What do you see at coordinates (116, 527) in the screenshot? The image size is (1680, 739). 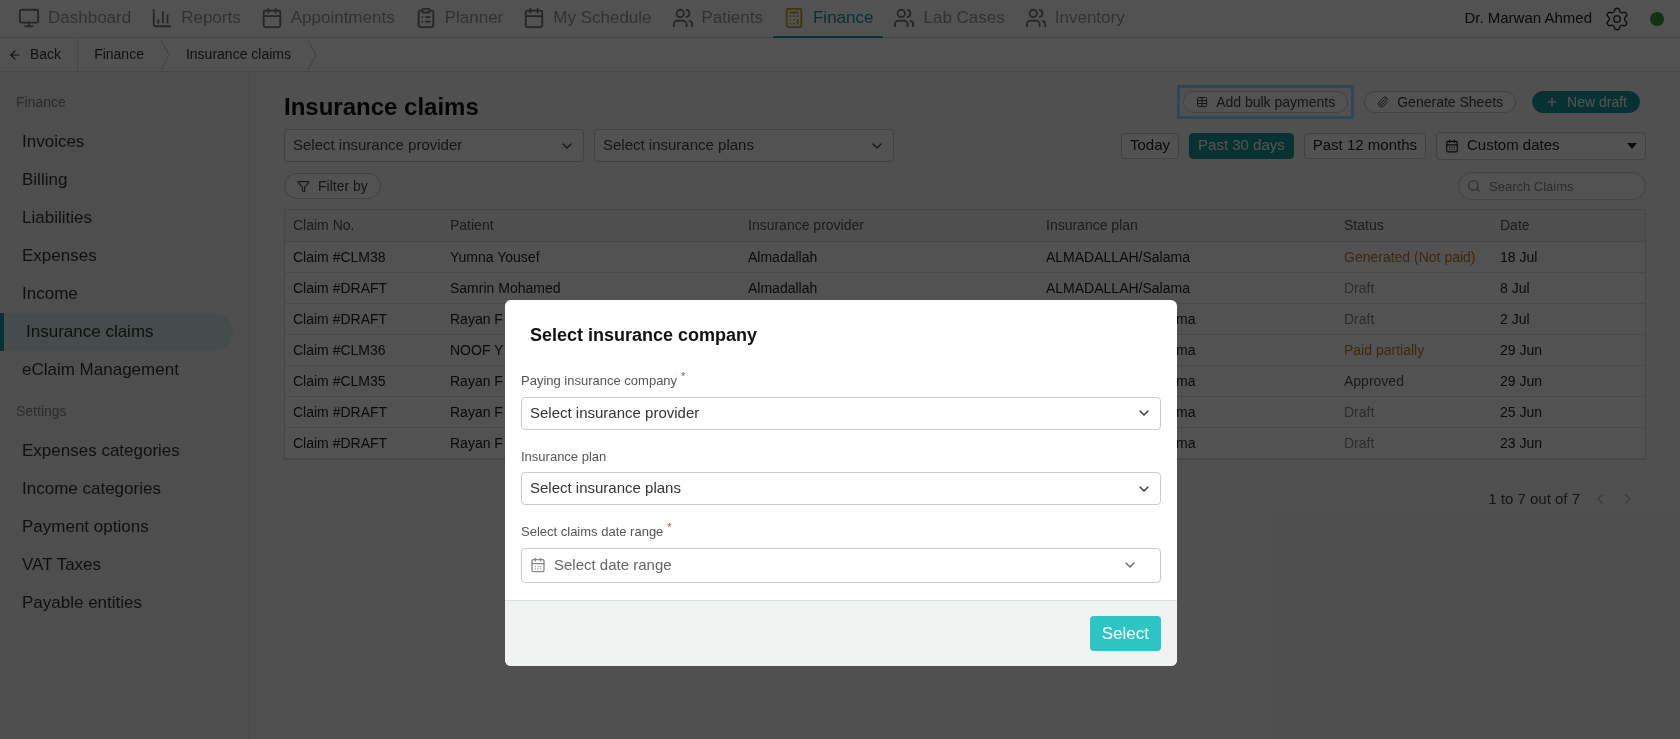 I see `sidebar-item: Payment options` at bounding box center [116, 527].